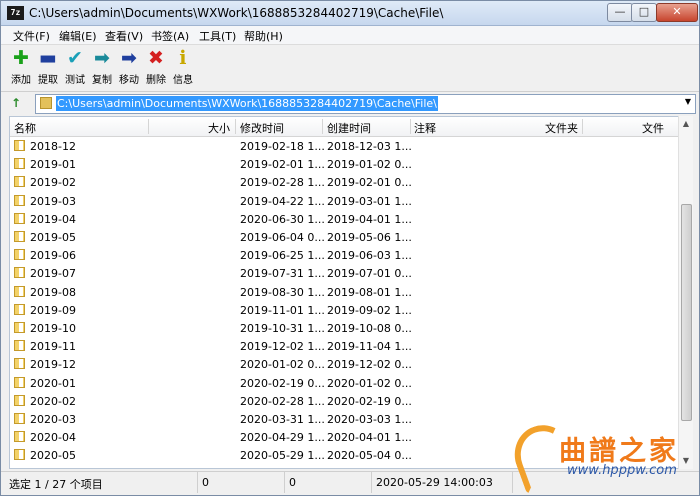  What do you see at coordinates (53, 383) in the screenshot?
I see `row-name: 2020-01` at bounding box center [53, 383].